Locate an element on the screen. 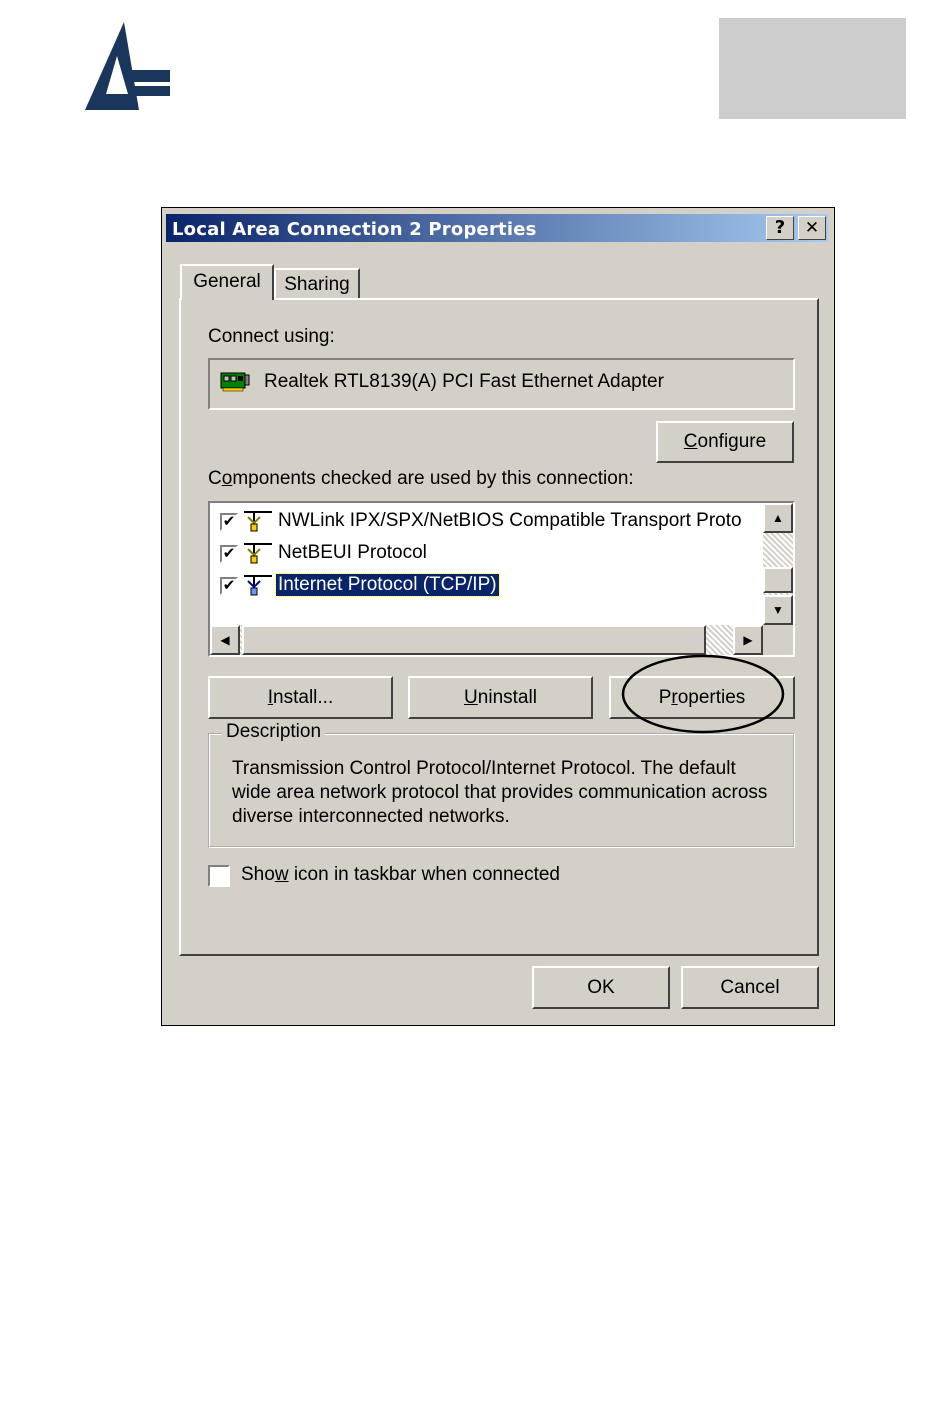  network-adapter-icon is located at coordinates (235, 382).